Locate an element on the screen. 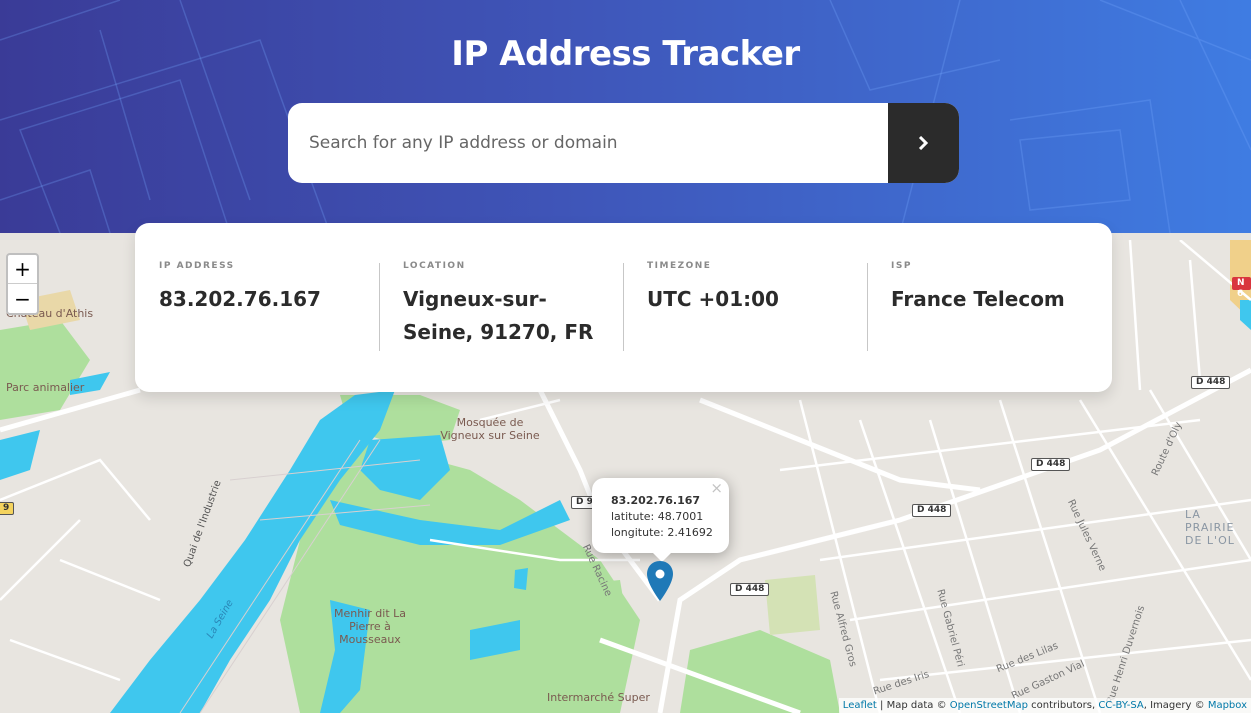 The width and height of the screenshot is (1251, 713). location-marker-icon is located at coordinates (660, 581).